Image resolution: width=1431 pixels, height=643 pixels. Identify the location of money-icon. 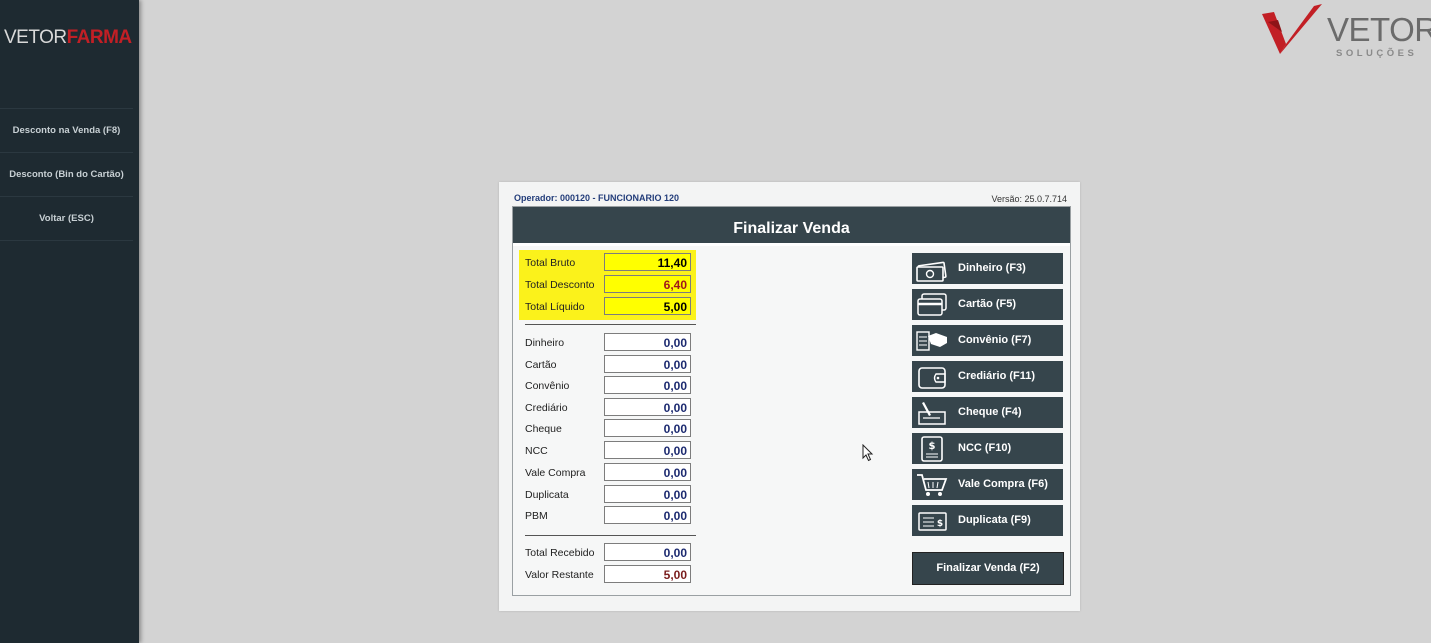
(931, 271).